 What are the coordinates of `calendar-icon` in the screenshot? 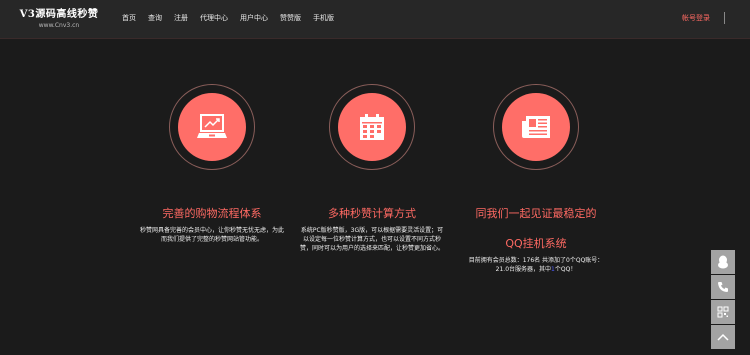 It's located at (372, 127).